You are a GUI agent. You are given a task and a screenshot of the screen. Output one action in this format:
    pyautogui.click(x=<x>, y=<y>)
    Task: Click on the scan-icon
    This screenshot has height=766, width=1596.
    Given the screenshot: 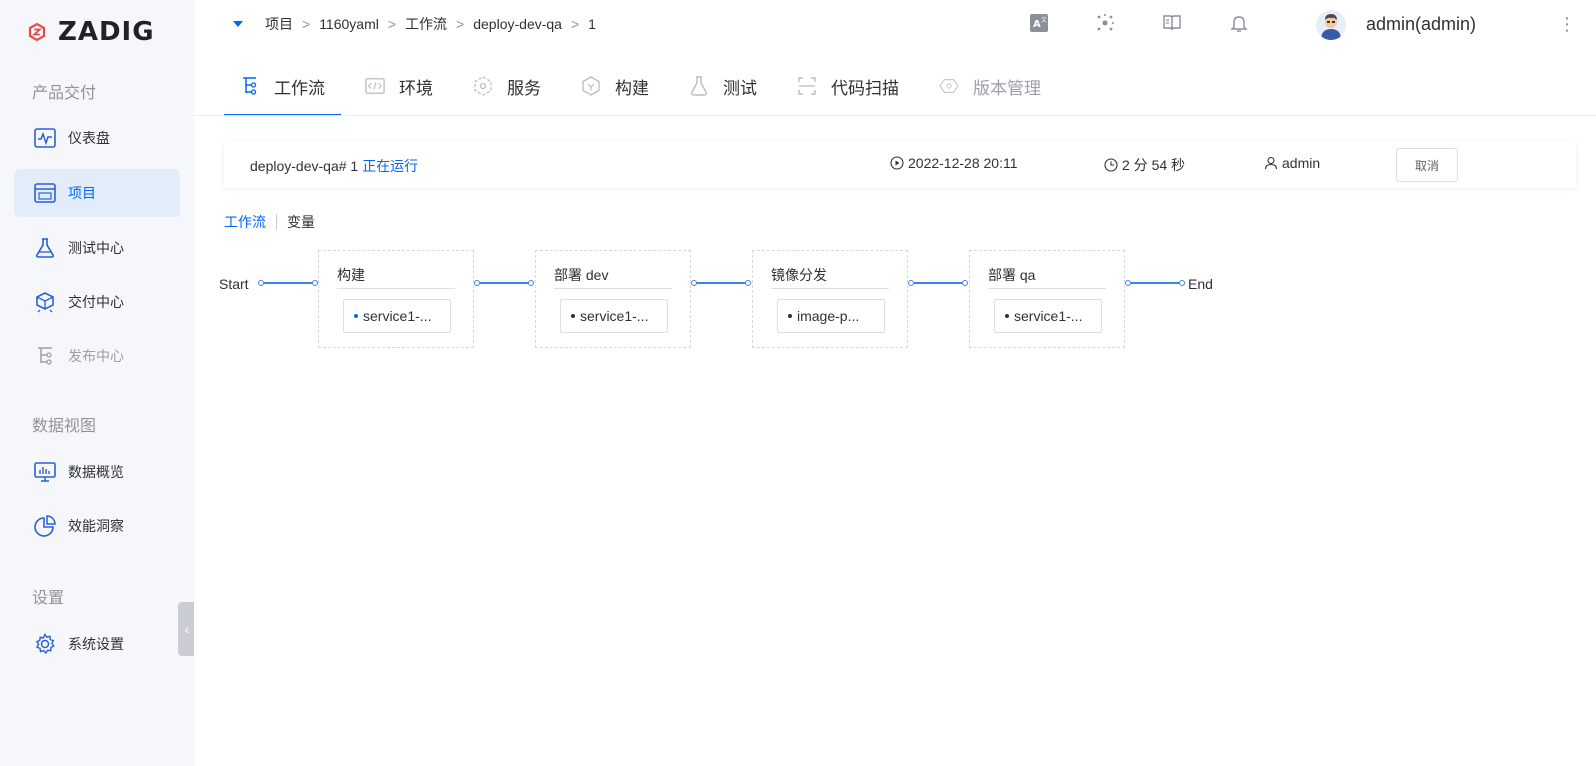 What is the action you would take?
    pyautogui.click(x=807, y=86)
    